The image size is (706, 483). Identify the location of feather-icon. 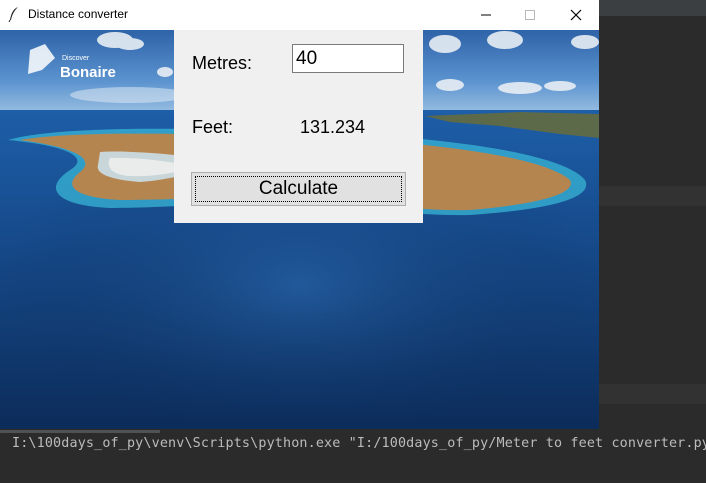
(13, 14).